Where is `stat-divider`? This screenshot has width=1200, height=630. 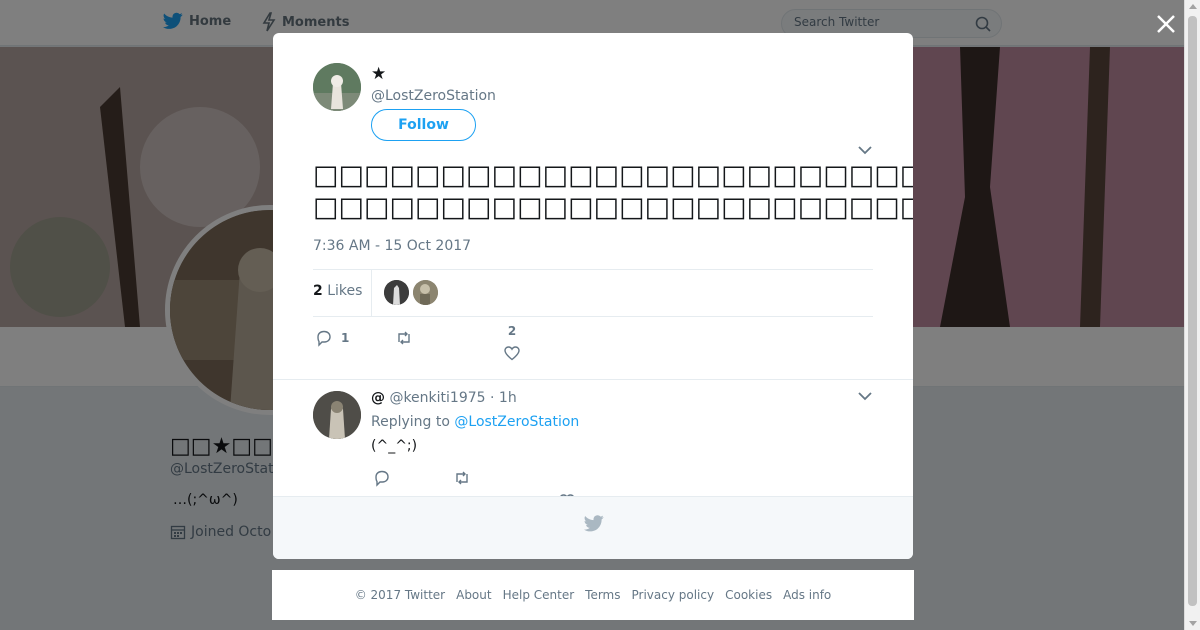
stat-divider is located at coordinates (371, 293).